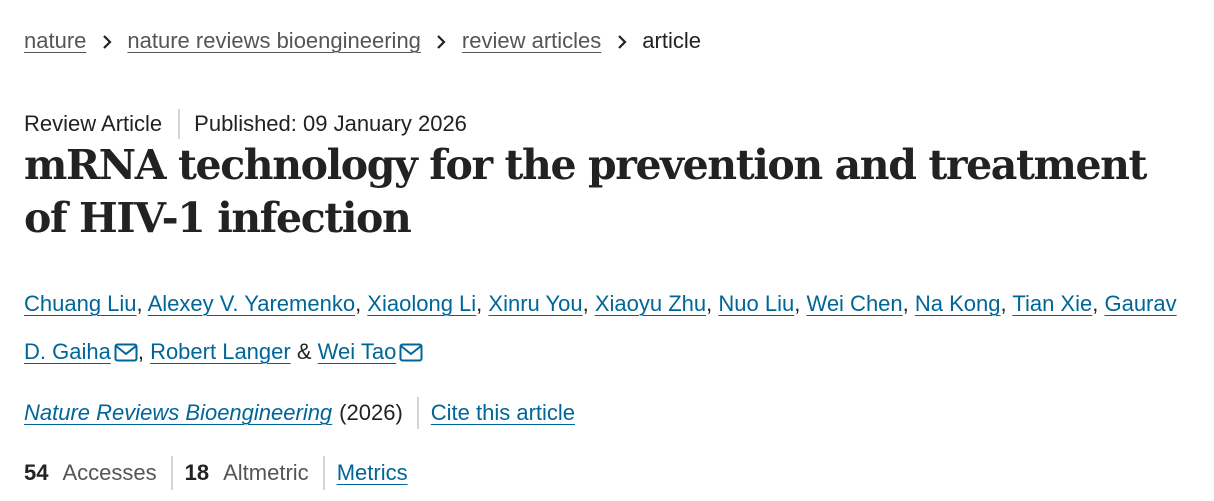  I want to click on author-link: Alexey V. Yaremenko, so click(252, 303).